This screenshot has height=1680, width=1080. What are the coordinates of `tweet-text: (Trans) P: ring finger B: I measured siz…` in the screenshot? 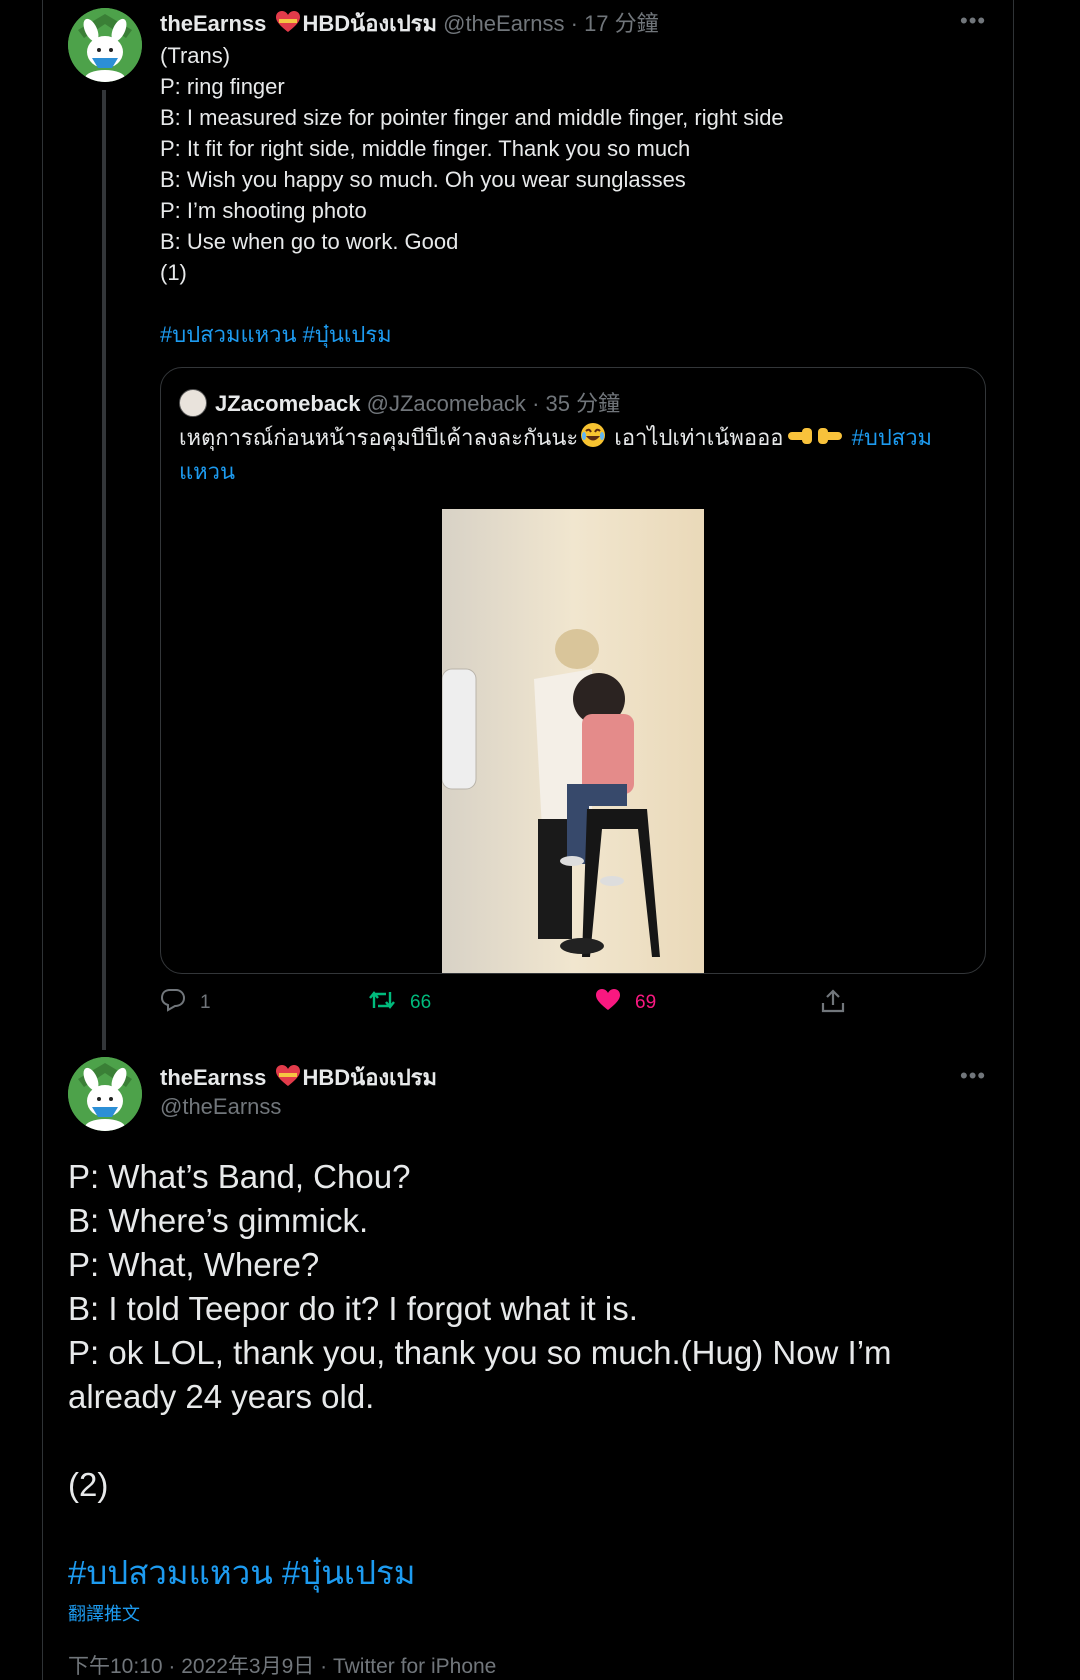 It's located at (472, 195).